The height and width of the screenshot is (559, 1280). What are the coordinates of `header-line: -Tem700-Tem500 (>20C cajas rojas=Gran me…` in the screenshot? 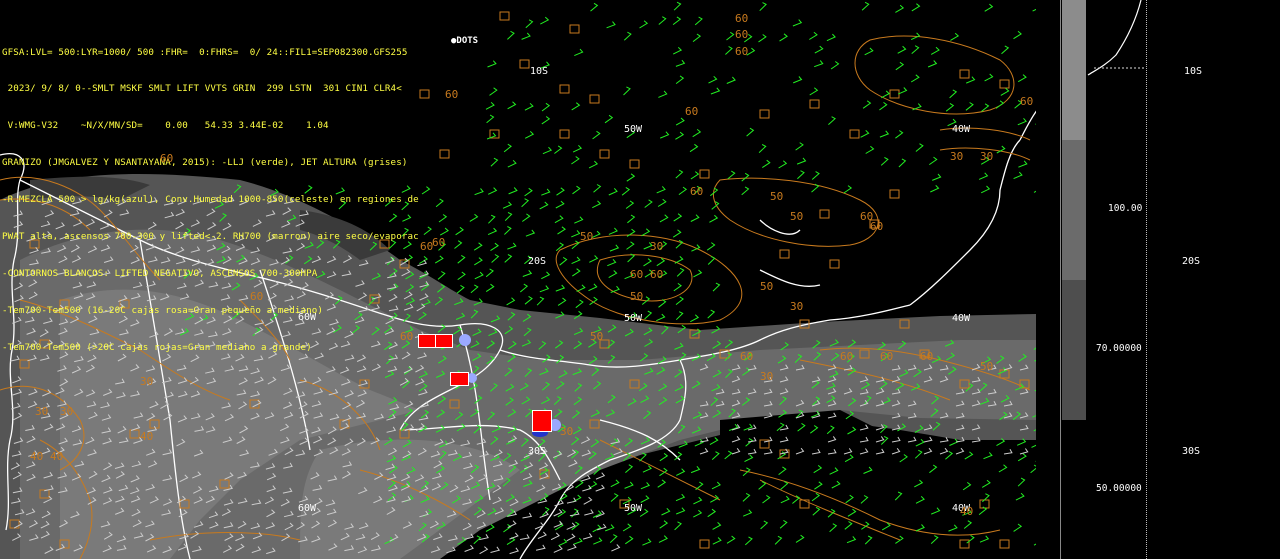 It's located at (157, 347).